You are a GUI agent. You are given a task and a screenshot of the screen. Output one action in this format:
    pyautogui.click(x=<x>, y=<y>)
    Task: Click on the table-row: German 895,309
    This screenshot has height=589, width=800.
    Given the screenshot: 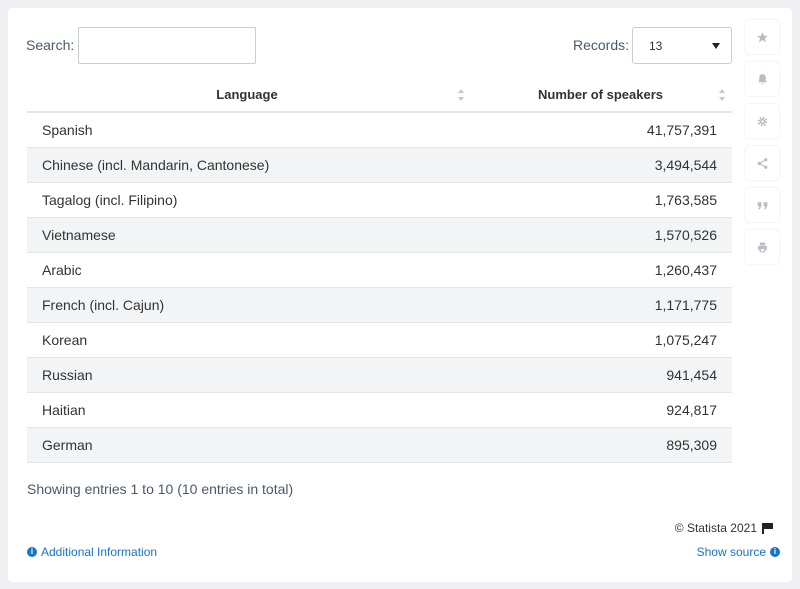 What is the action you would take?
    pyautogui.click(x=379, y=445)
    